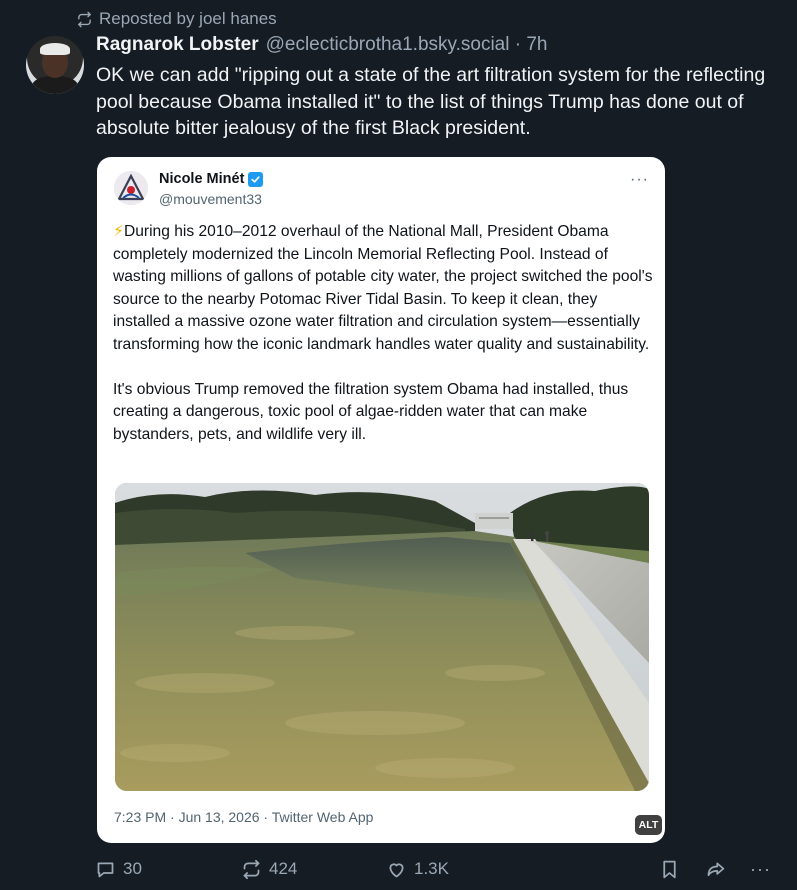  I want to click on author-name: Ragnarok Lobster, so click(177, 45).